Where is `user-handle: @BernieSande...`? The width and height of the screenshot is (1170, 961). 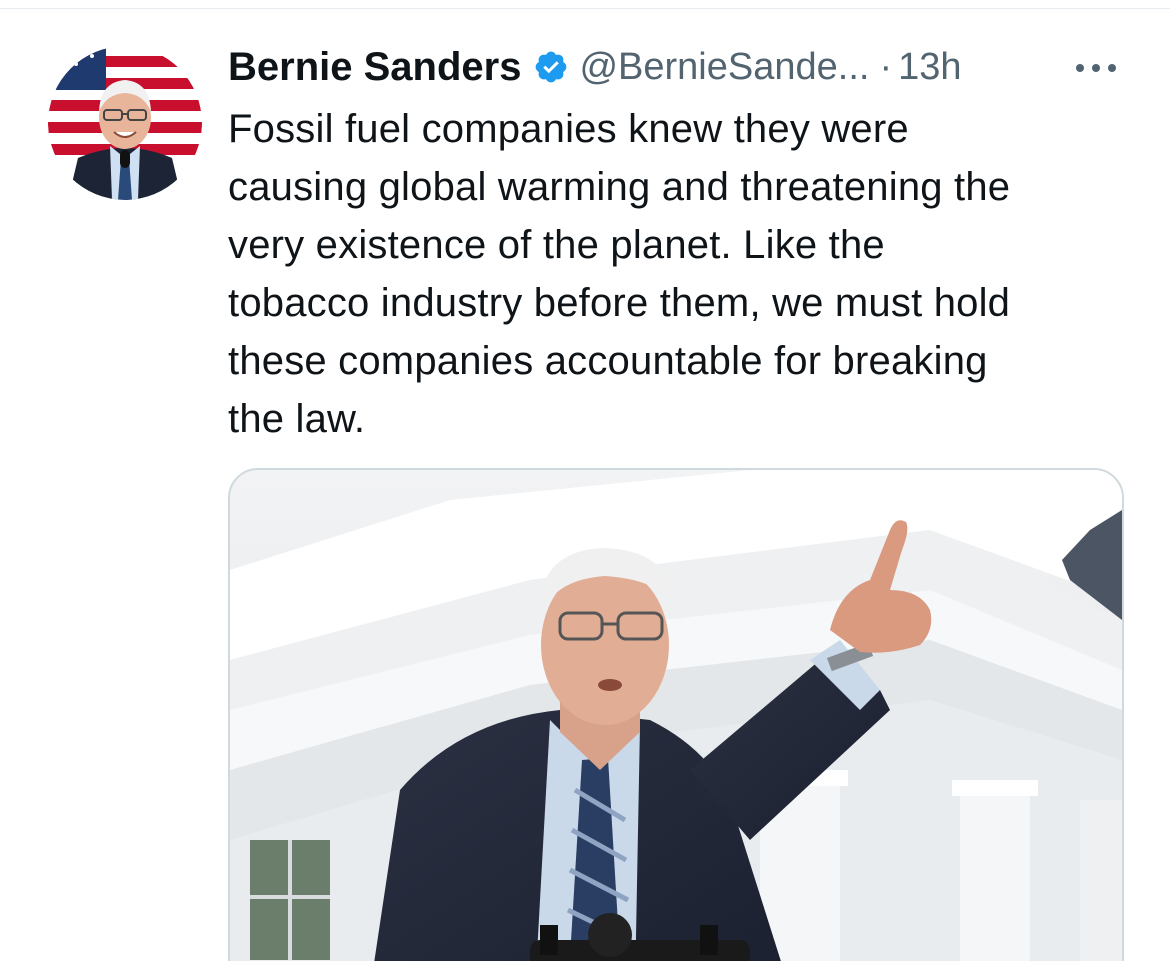
user-handle: @BernieSande... is located at coordinates (724, 67).